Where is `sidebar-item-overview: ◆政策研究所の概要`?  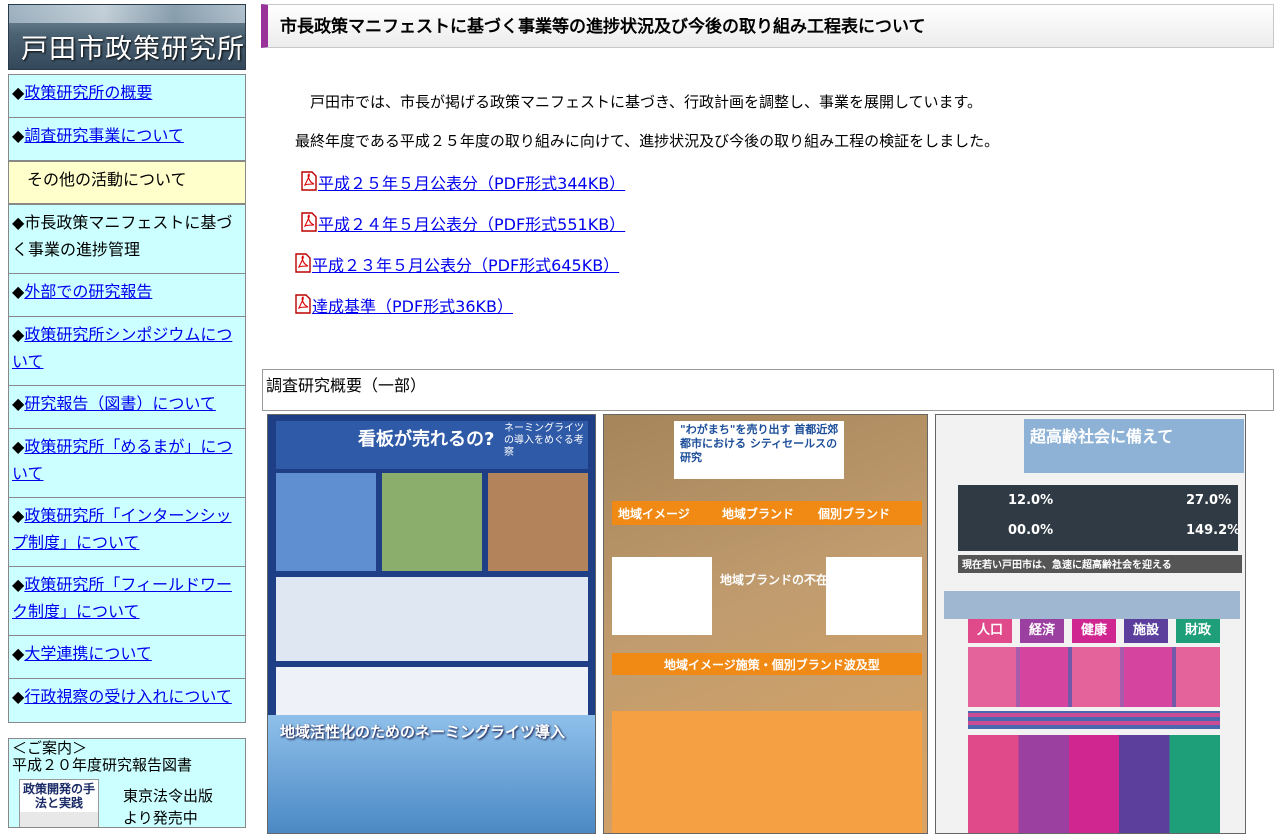 sidebar-item-overview: ◆政策研究所の概要 is located at coordinates (127, 96).